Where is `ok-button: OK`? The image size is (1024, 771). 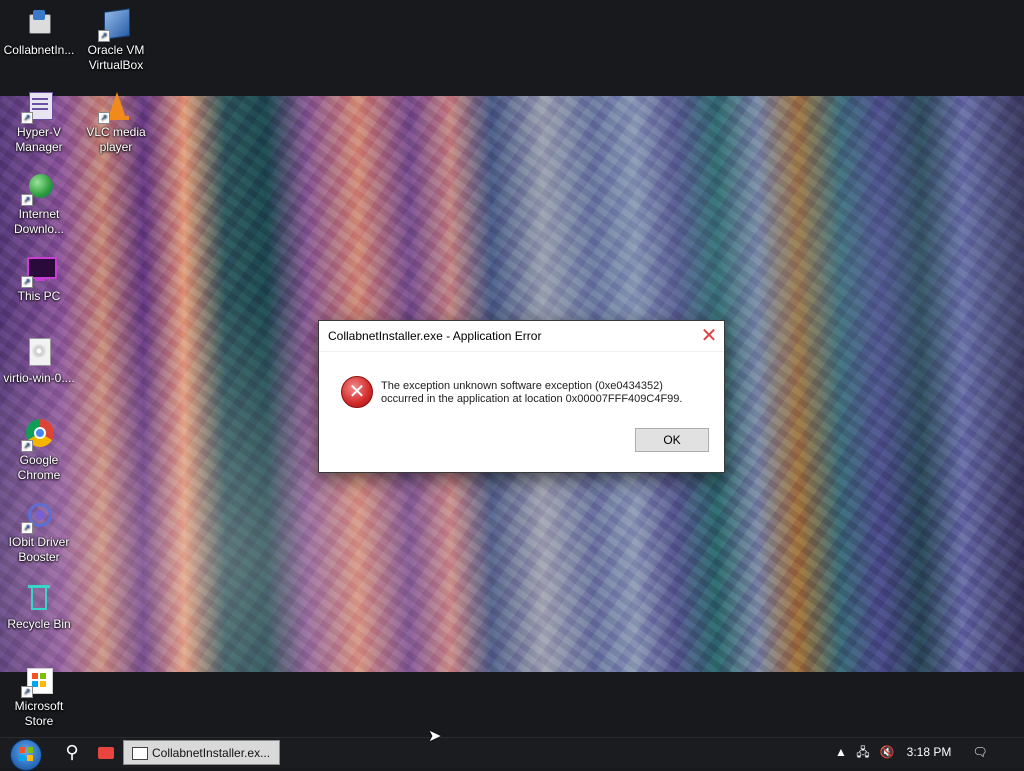
ok-button: OK is located at coordinates (672, 440).